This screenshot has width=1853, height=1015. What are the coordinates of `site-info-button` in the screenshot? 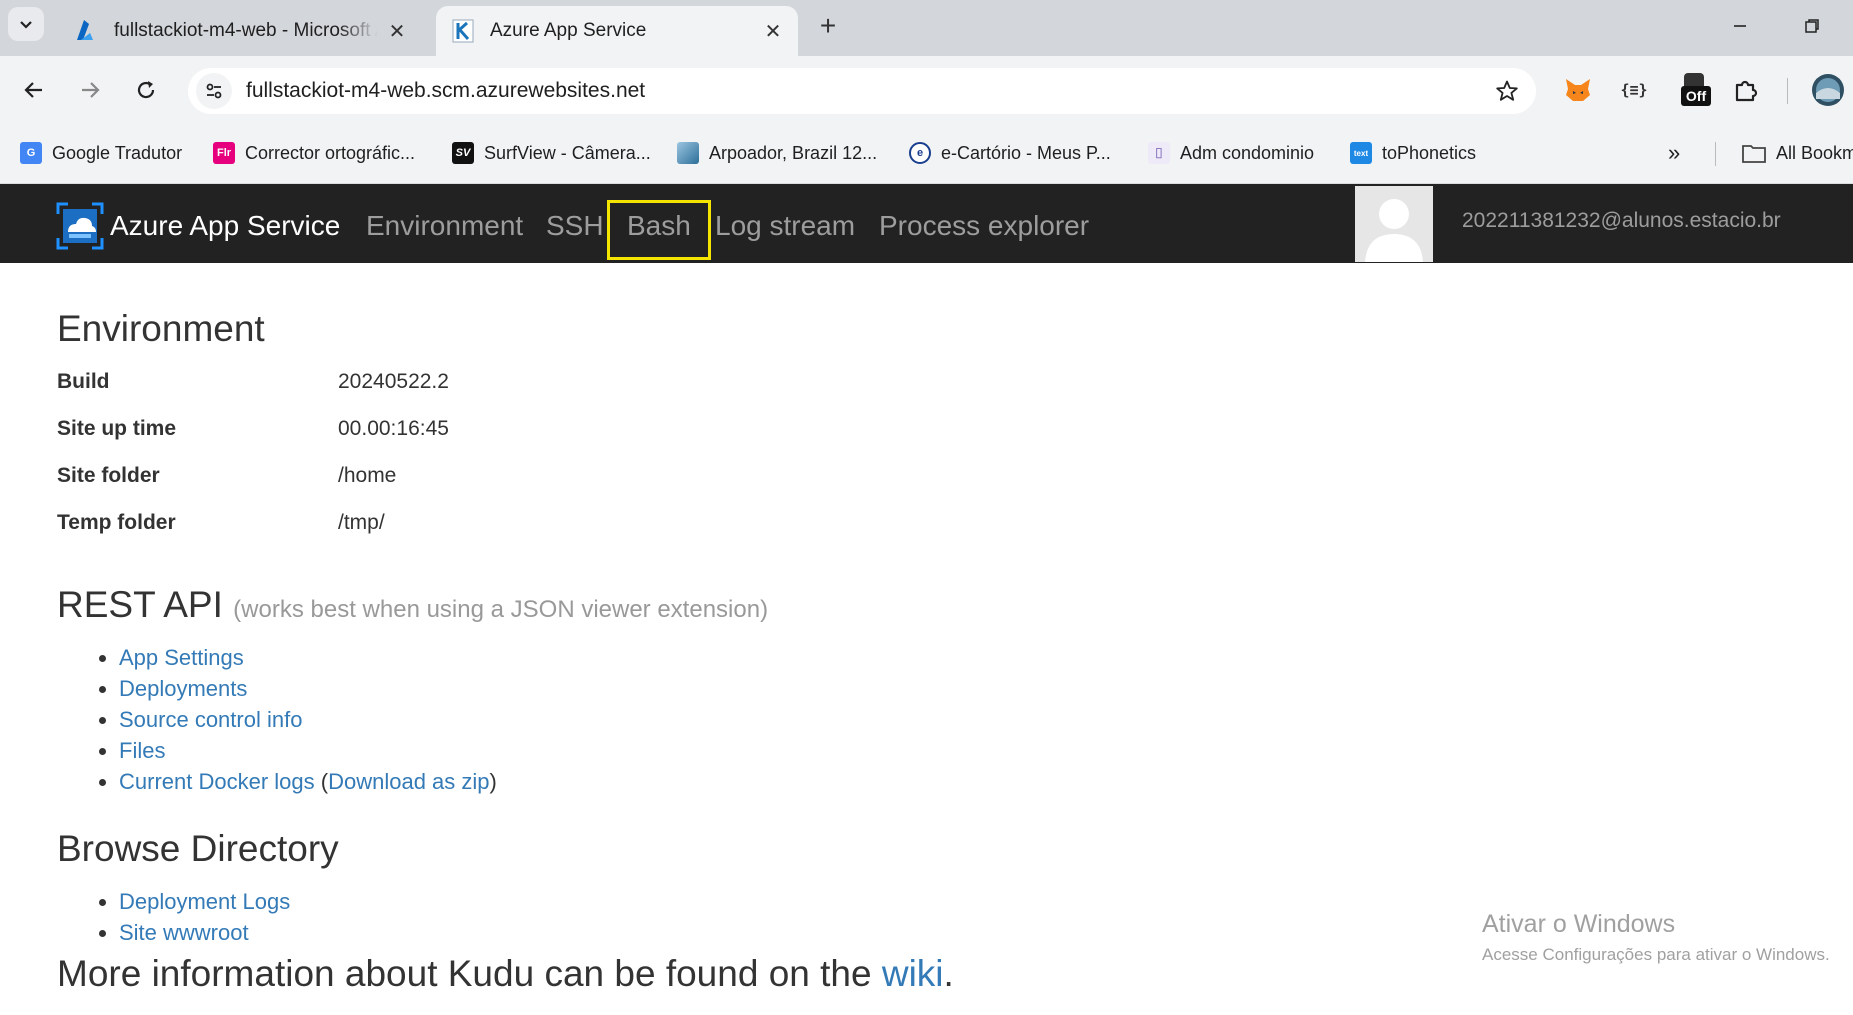 It's located at (214, 91).